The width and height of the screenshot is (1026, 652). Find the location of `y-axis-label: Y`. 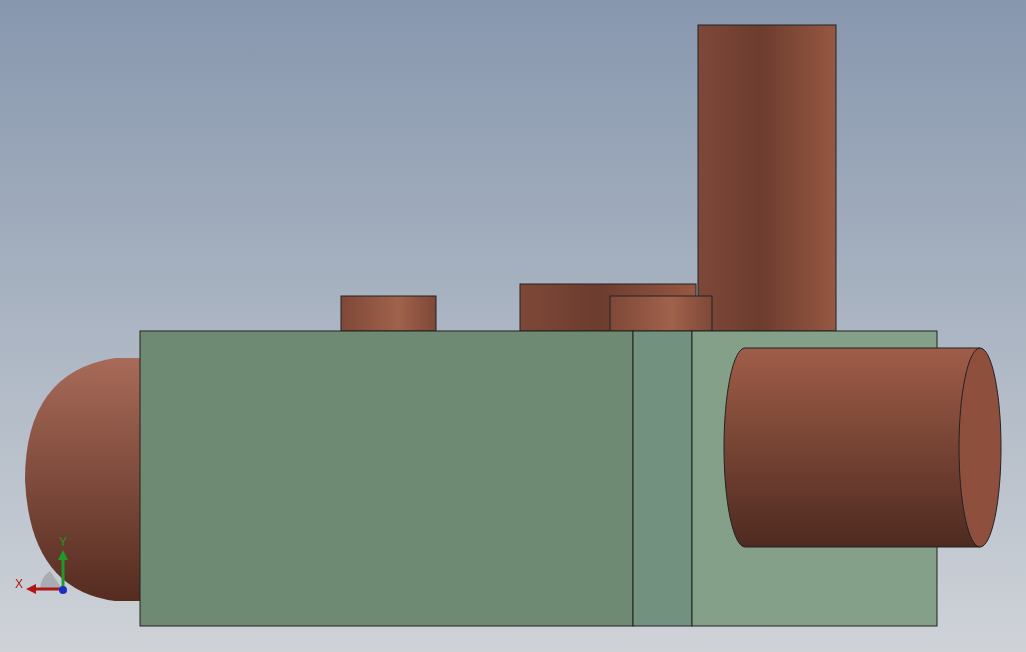

y-axis-label: Y is located at coordinates (63, 542).